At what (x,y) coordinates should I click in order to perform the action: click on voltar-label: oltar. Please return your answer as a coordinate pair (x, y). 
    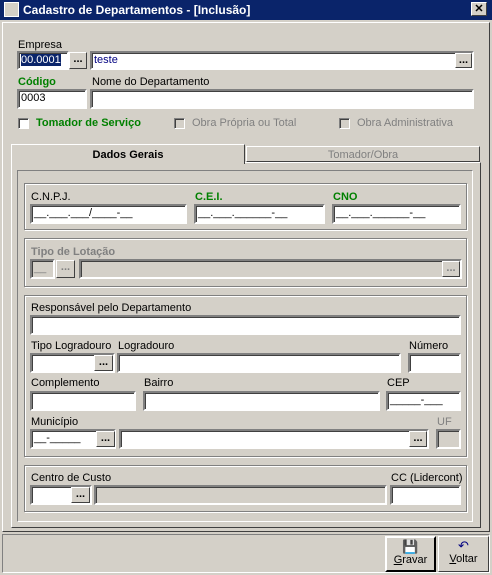
    Looking at the image, I should click on (467, 559).